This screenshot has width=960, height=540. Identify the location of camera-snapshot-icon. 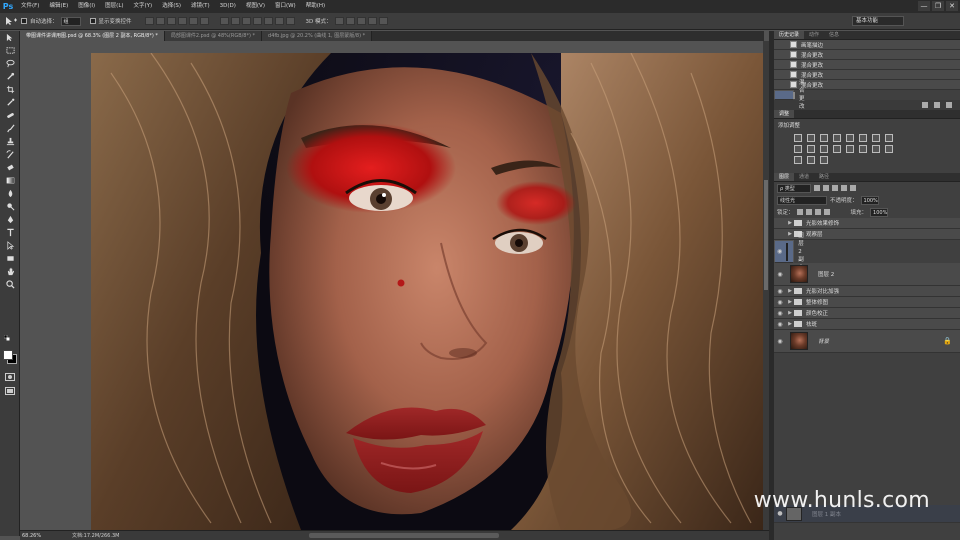
(937, 105).